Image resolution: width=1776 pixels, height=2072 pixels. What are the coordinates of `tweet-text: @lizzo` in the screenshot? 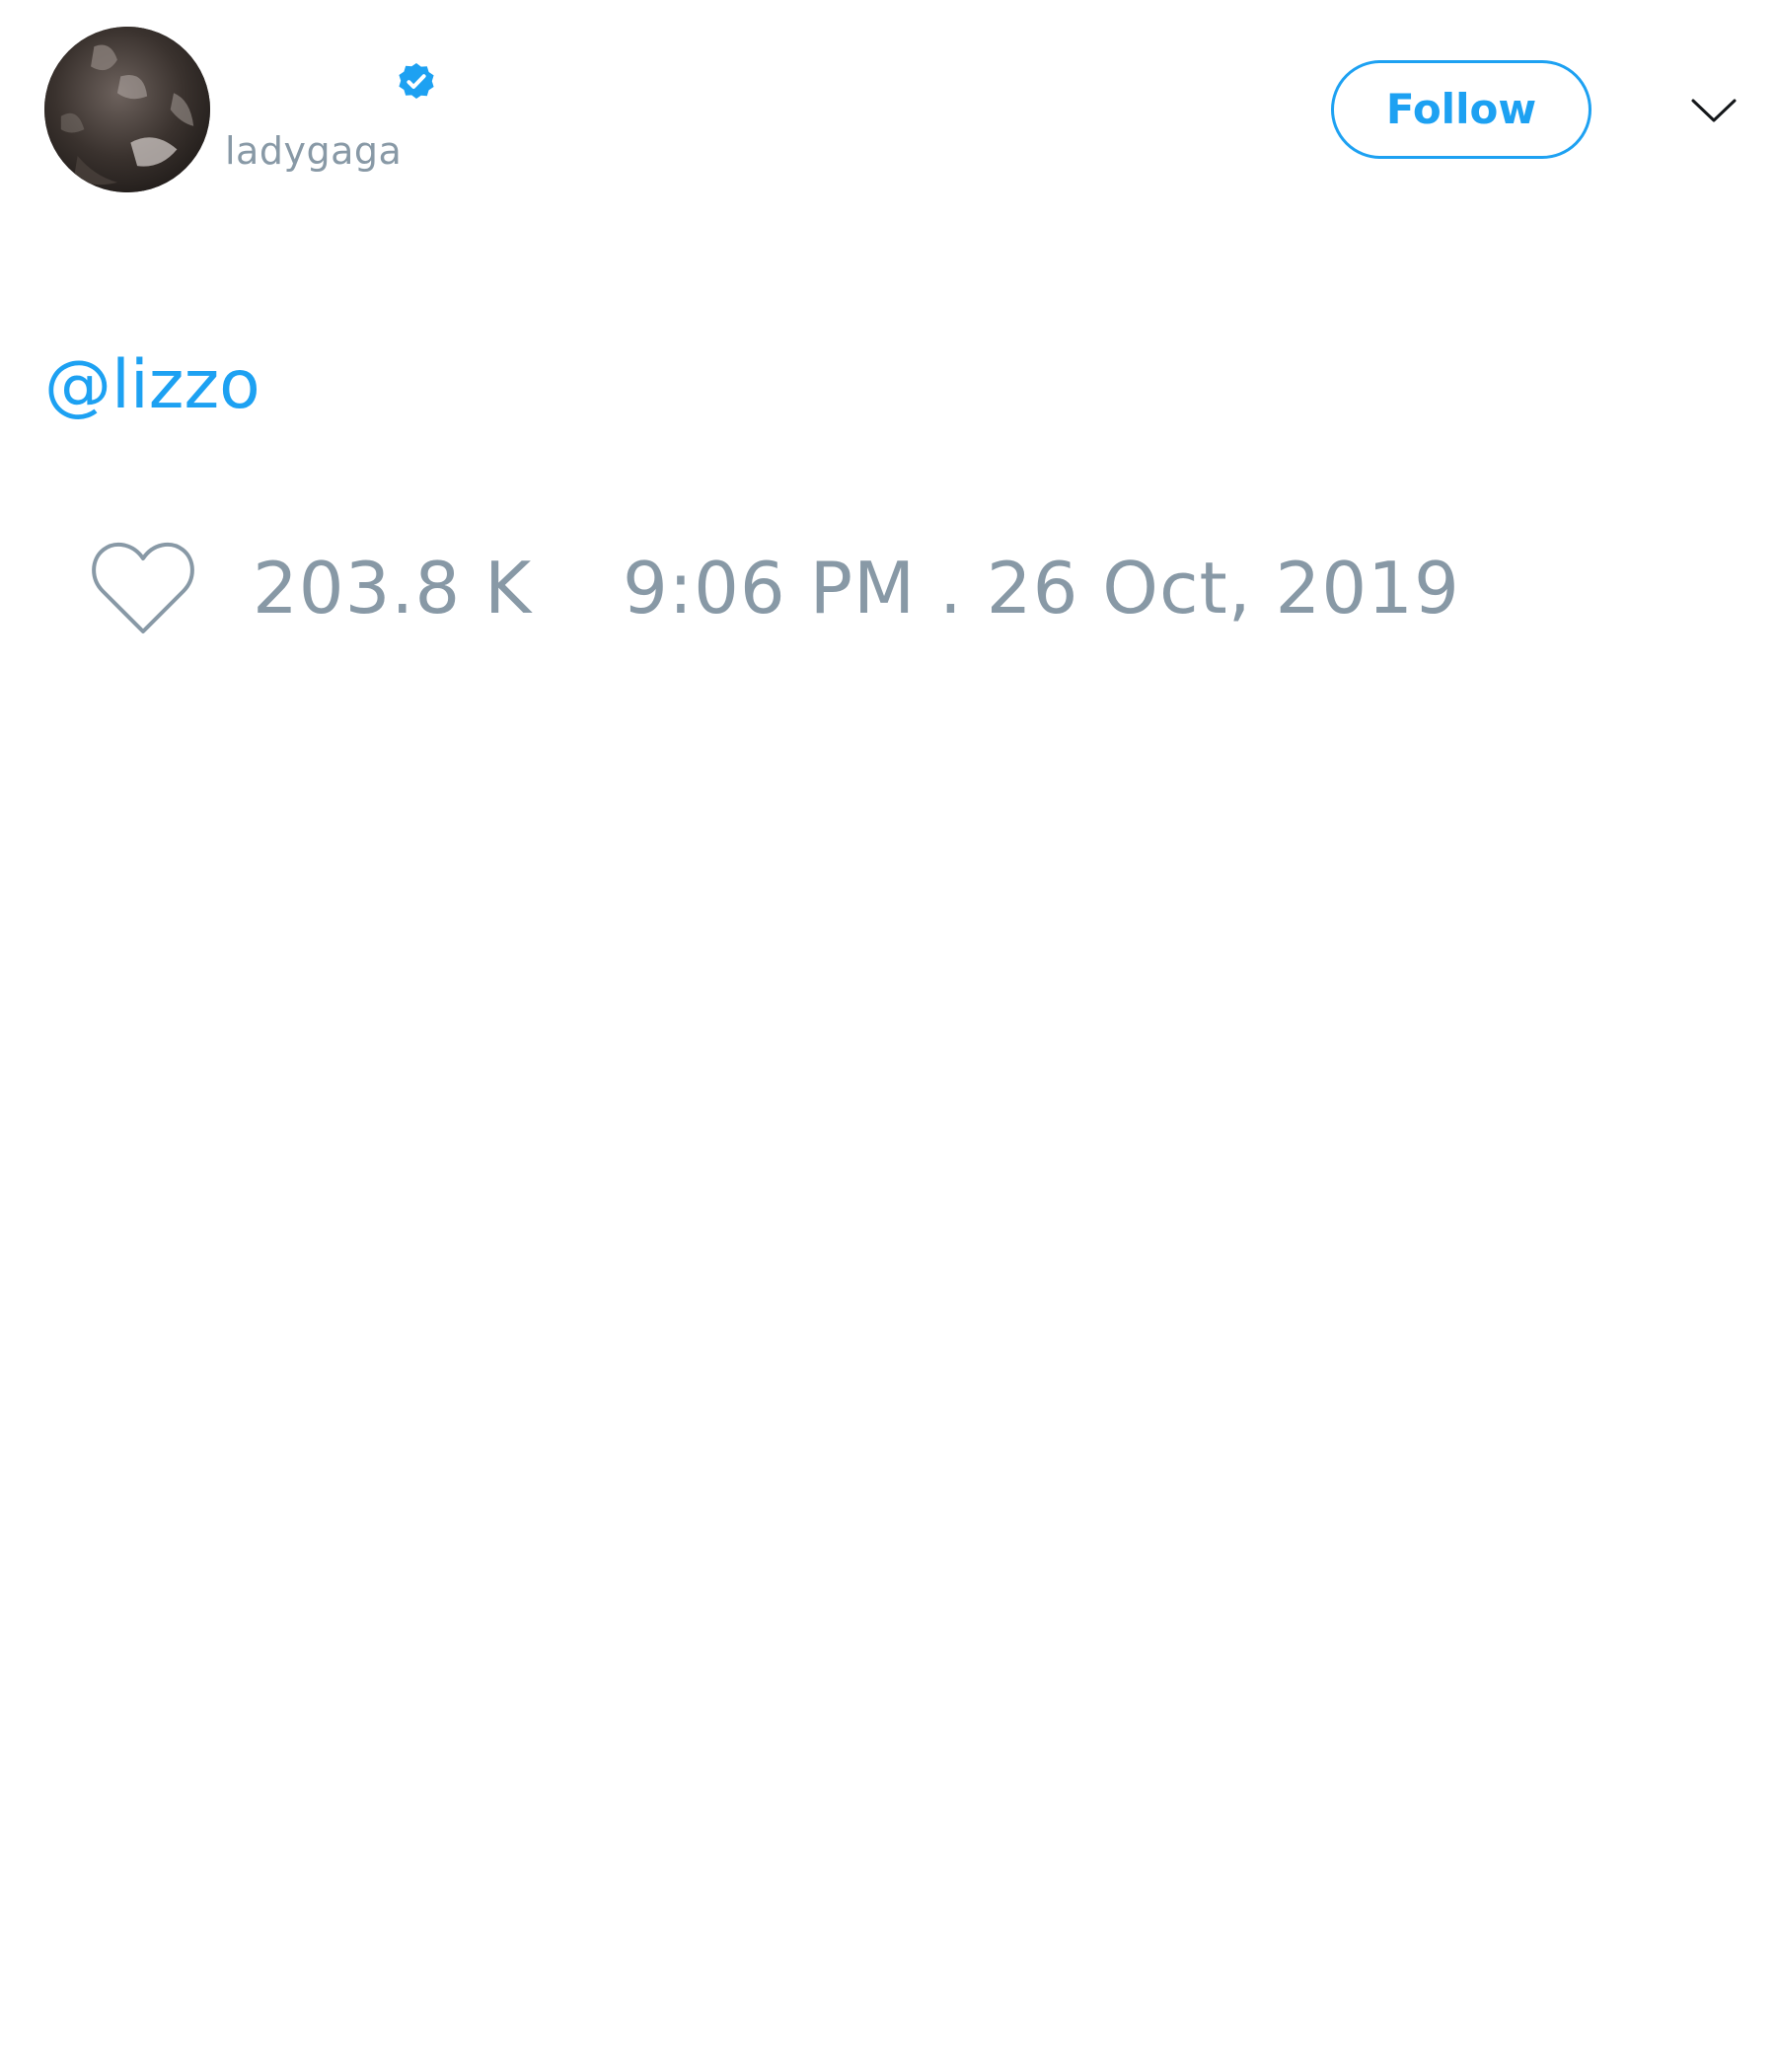 It's located at (152, 386).